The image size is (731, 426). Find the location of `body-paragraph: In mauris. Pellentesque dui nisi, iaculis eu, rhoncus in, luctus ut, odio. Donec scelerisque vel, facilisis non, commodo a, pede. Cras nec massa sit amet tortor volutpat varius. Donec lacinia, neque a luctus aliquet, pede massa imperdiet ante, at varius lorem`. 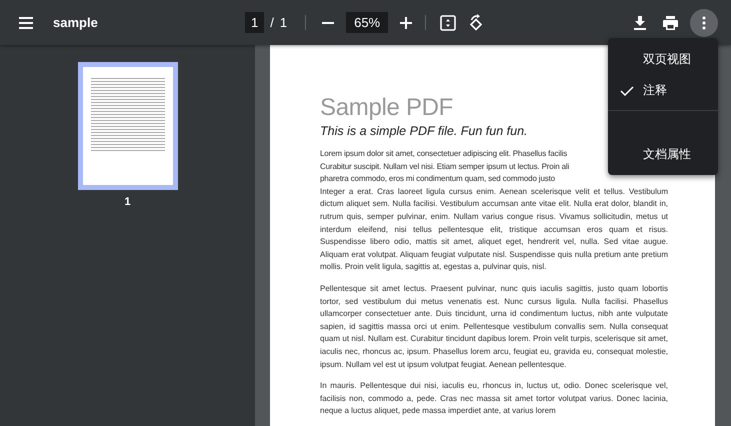

body-paragraph: In mauris. Pellentesque dui nisi, iaculis eu, rhoncus in, luctus ut, odio. Donec scelerisque vel, facilisis non, commodo a, pede. Cras nec massa sit amet tortor volutpat varius. Donec lacinia, neque a luctus aliquet, pede massa imperdiet ante, at varius lorem is located at coordinates (494, 399).